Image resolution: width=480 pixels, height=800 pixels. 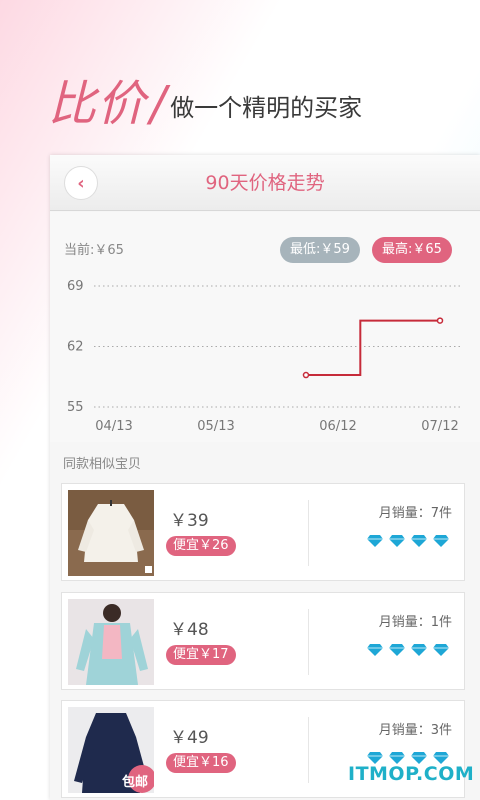 I want to click on monthly-sales: 月销量：7件, so click(x=415, y=513).